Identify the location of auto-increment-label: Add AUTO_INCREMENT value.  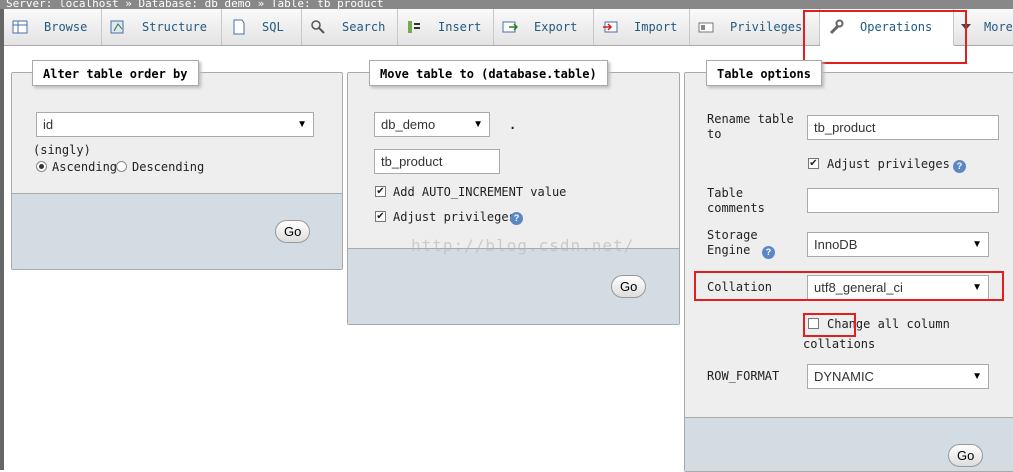
(480, 192).